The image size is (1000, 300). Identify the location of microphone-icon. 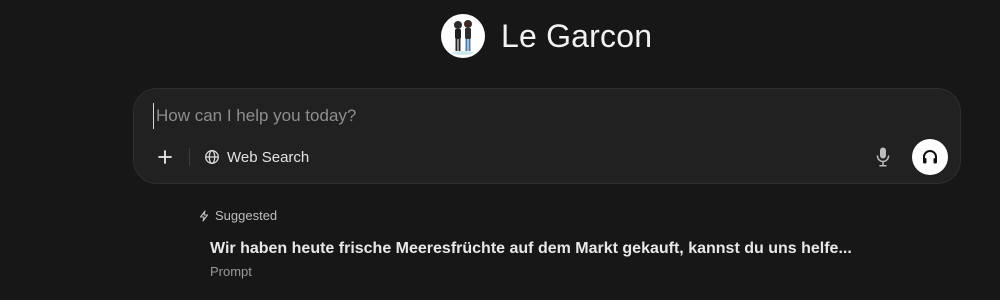
(883, 157).